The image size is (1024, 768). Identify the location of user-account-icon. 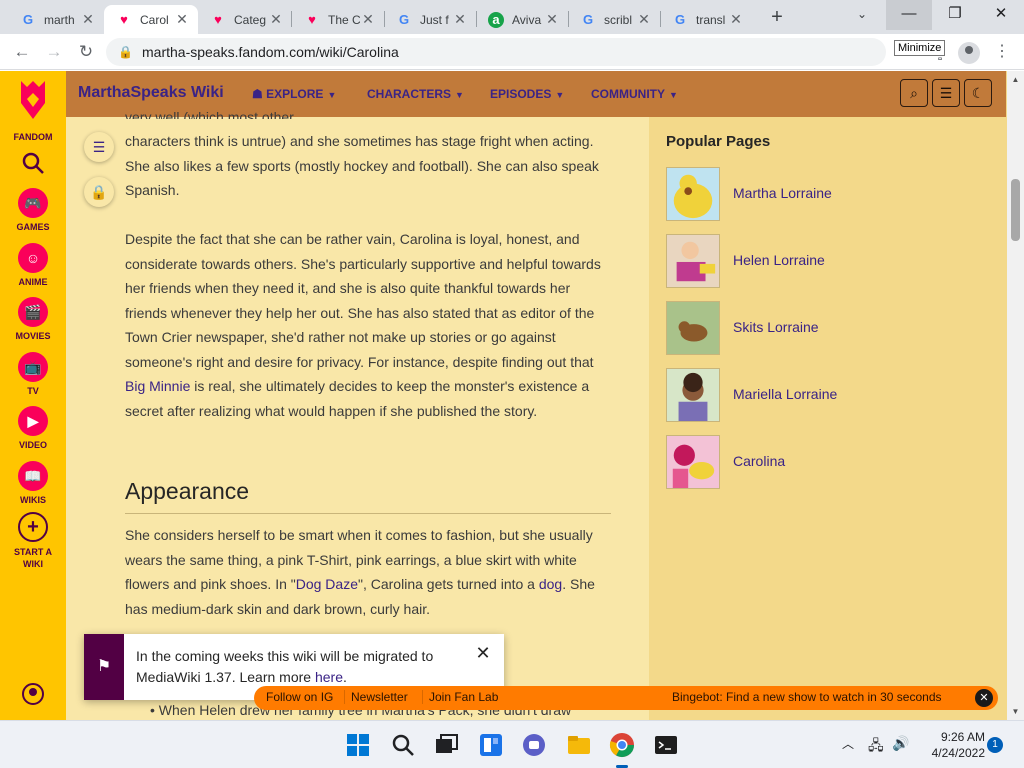
(33, 694).